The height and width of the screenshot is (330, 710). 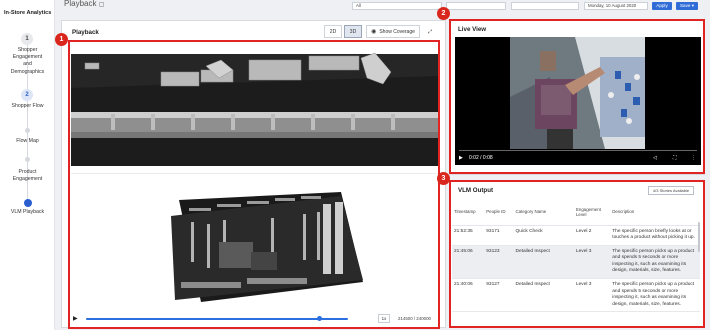 I want to click on show-coverage-button: ◉ Show Coverage, so click(x=393, y=31).